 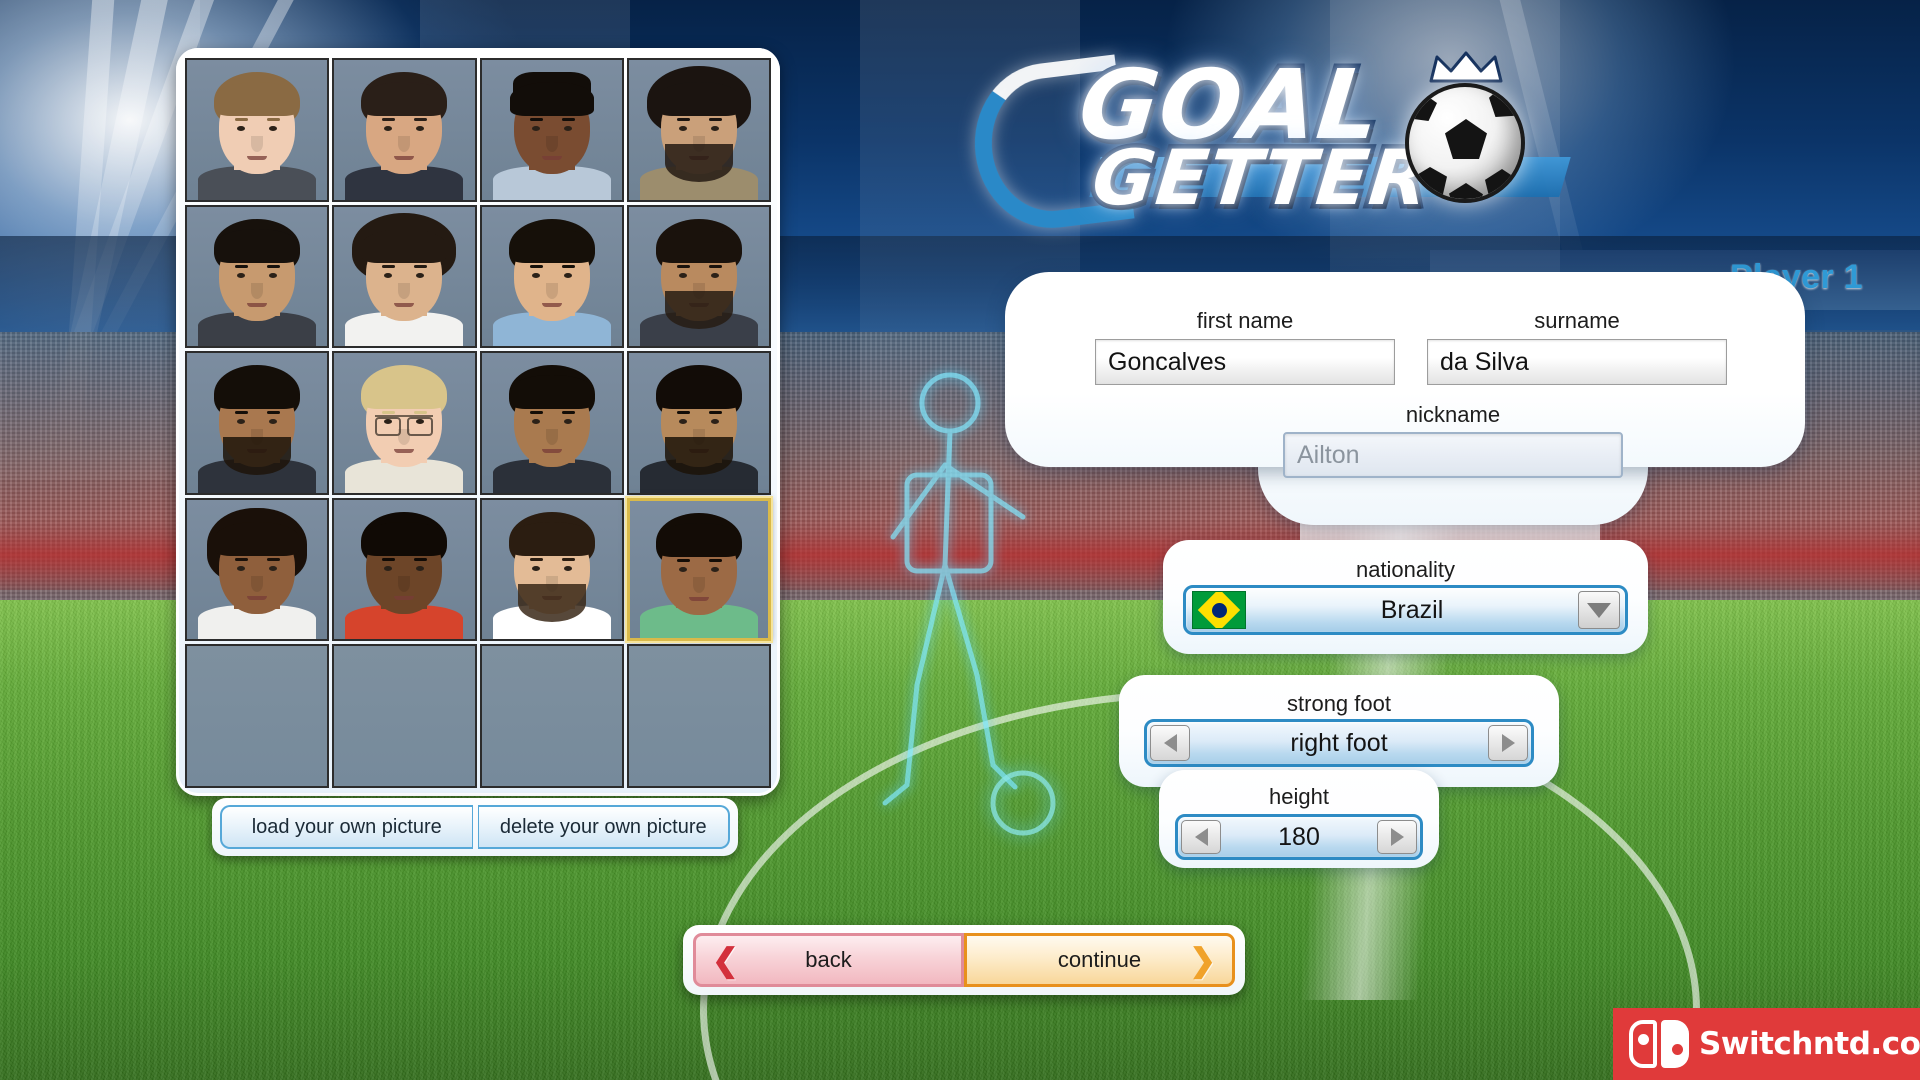 What do you see at coordinates (1465, 143) in the screenshot?
I see `soccer-ball-icon` at bounding box center [1465, 143].